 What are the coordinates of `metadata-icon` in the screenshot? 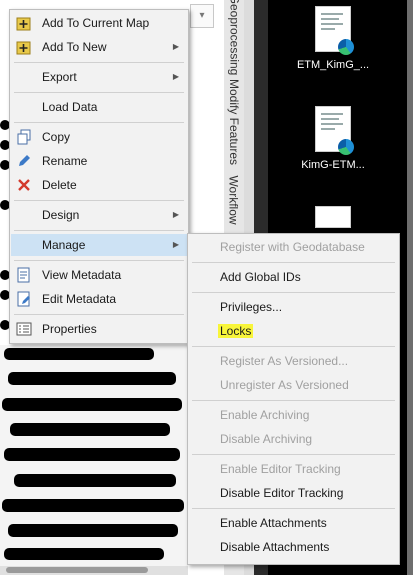 It's located at (23, 275).